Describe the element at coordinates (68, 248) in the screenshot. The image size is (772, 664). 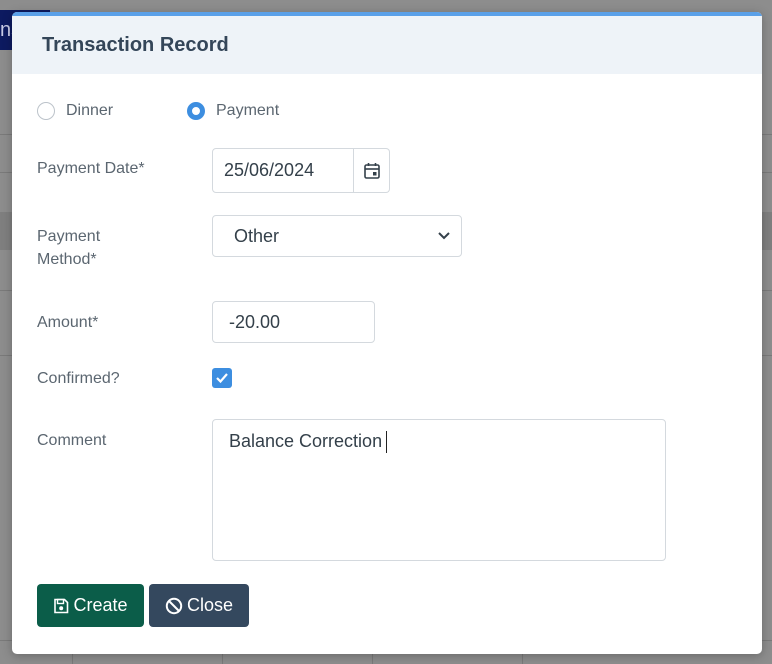
I see `payment-method-label: Payment Method*` at that location.